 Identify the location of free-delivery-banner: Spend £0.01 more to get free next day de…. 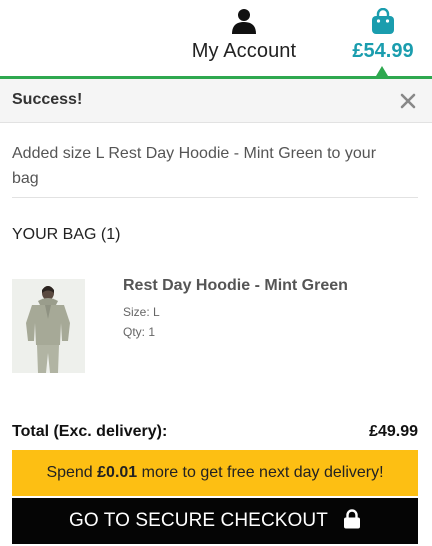
(215, 473).